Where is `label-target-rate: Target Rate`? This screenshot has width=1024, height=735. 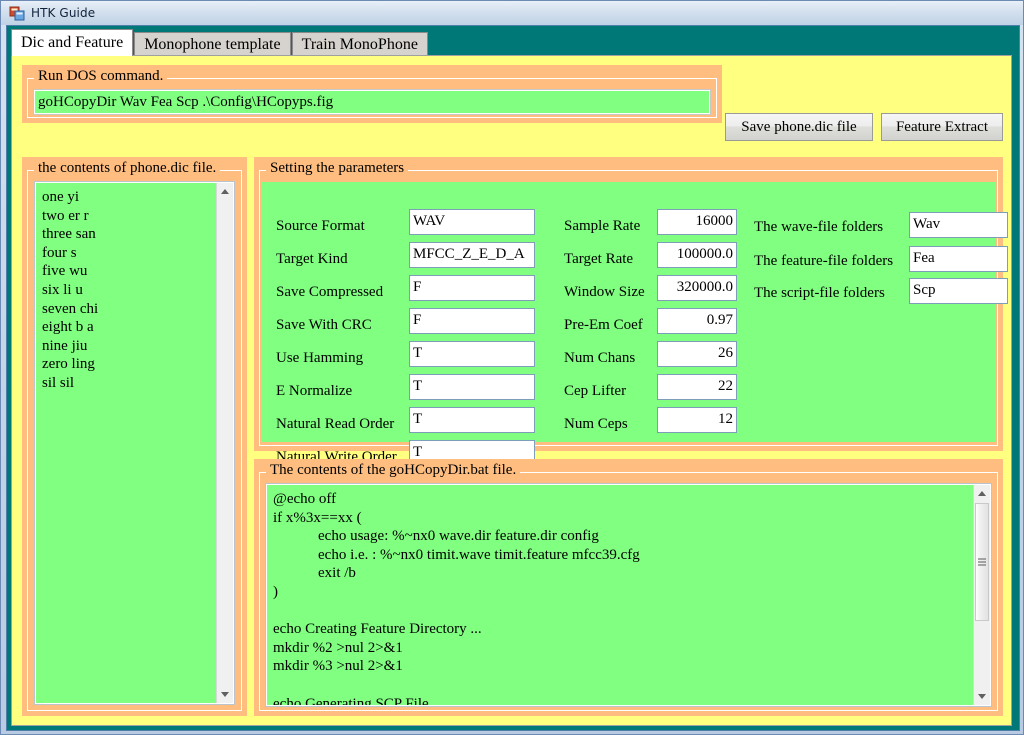 label-target-rate: Target Rate is located at coordinates (599, 259).